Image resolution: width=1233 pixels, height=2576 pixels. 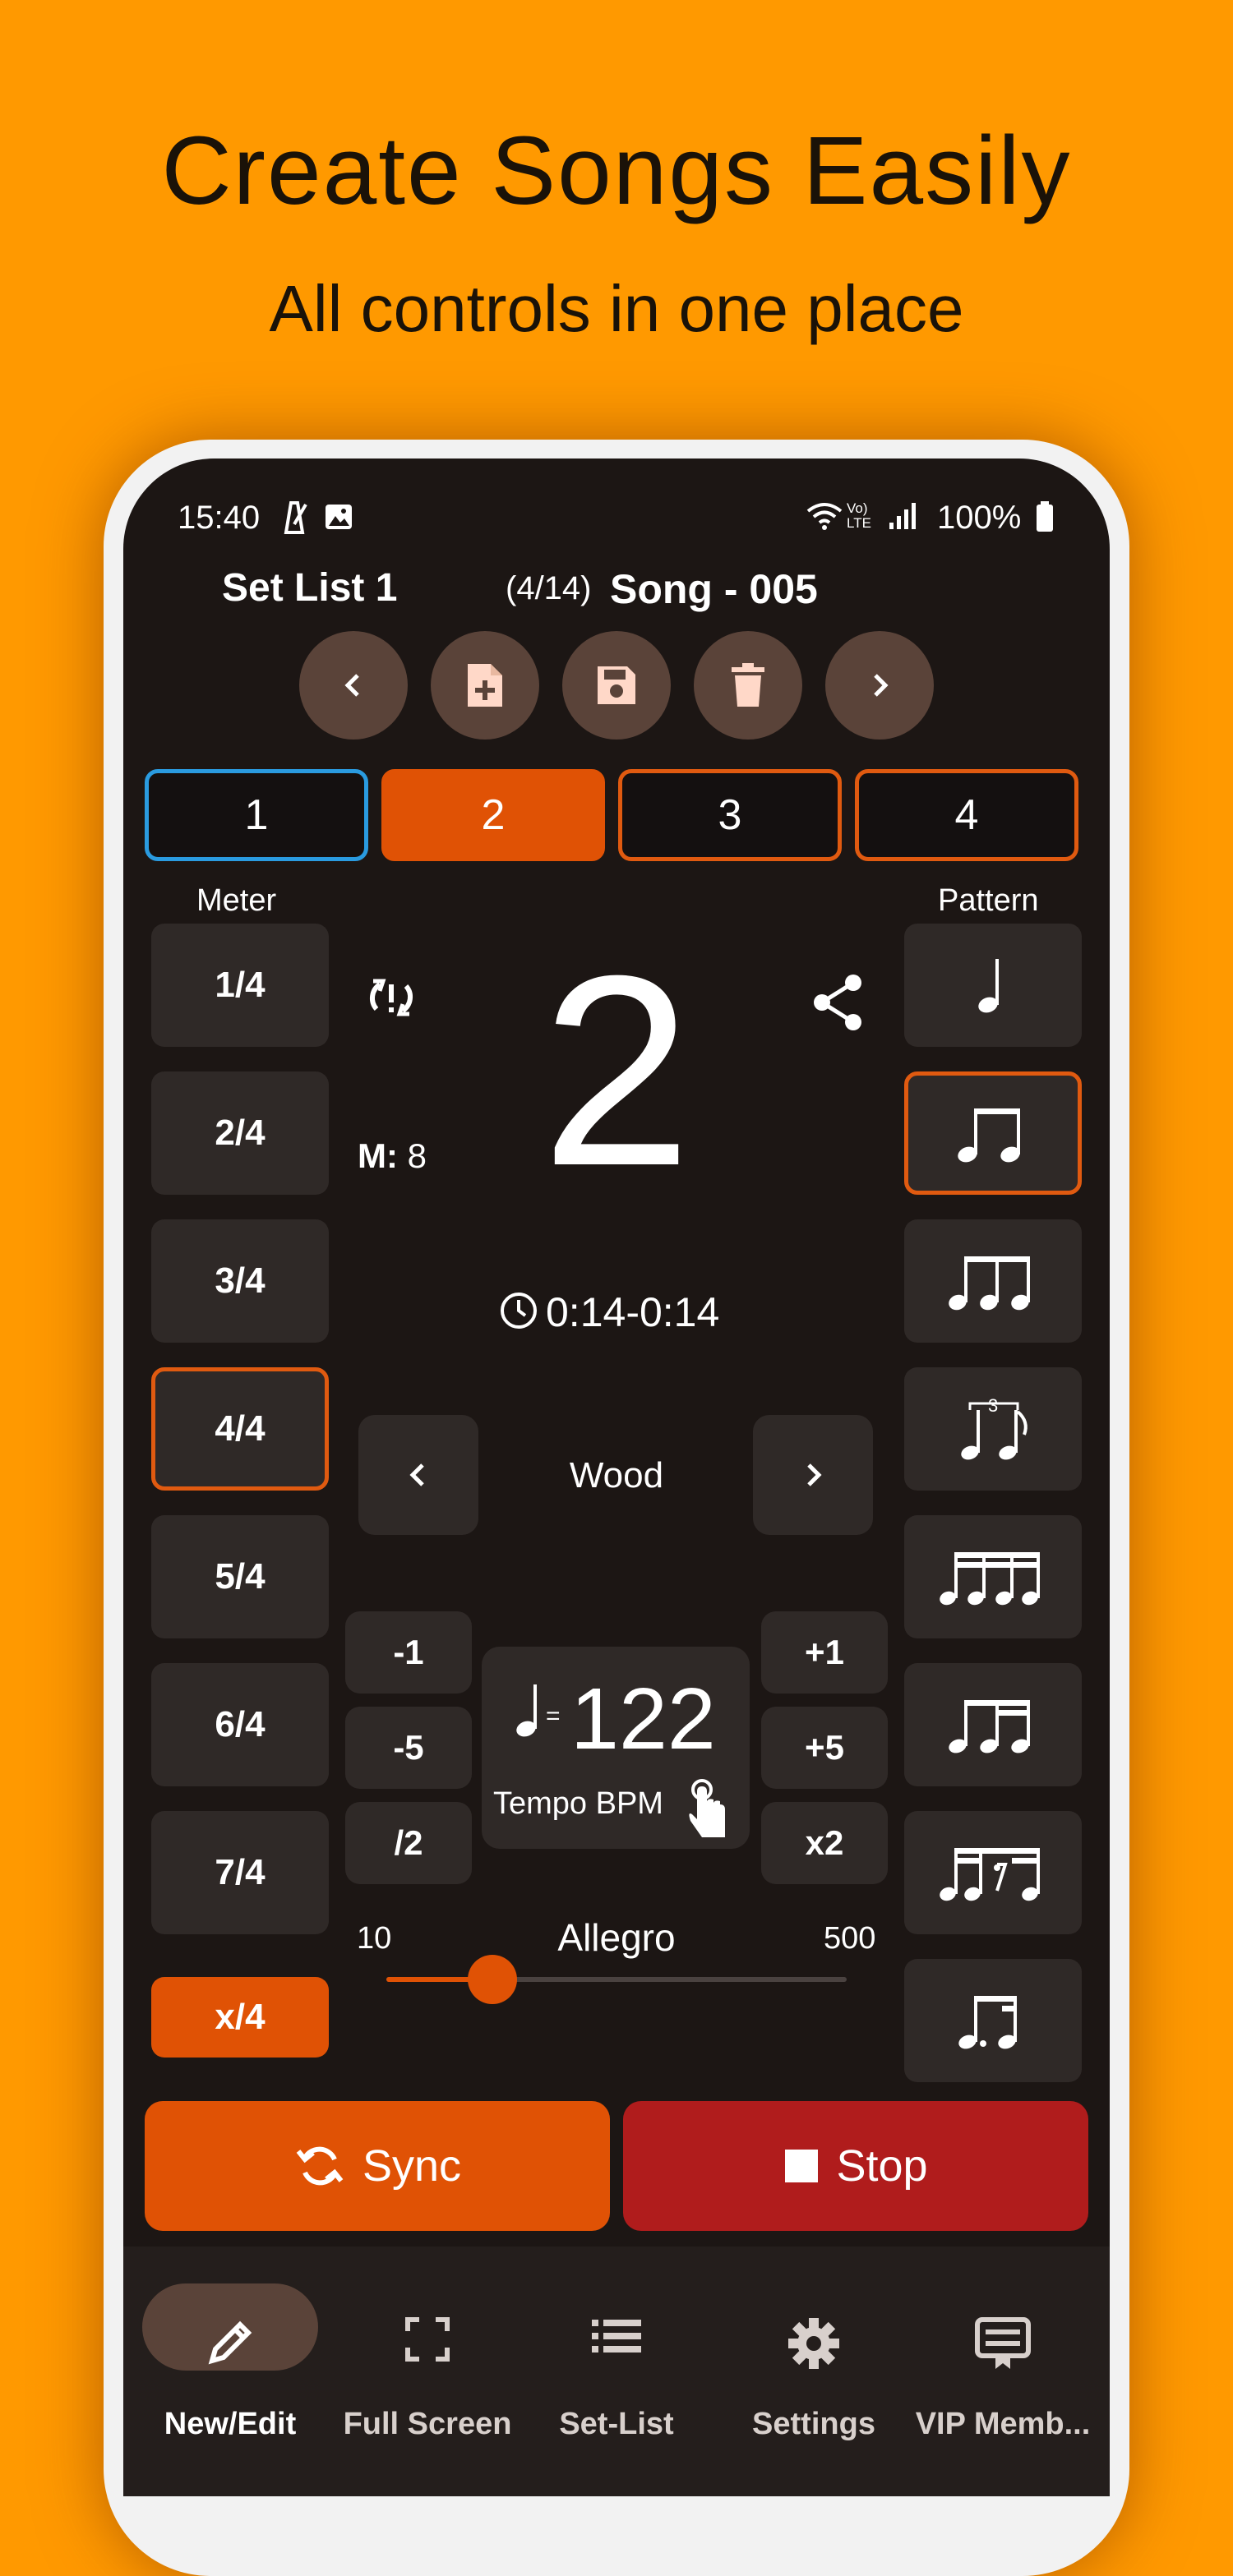 I want to click on meter-6-4: 6/4, so click(x=240, y=1724).